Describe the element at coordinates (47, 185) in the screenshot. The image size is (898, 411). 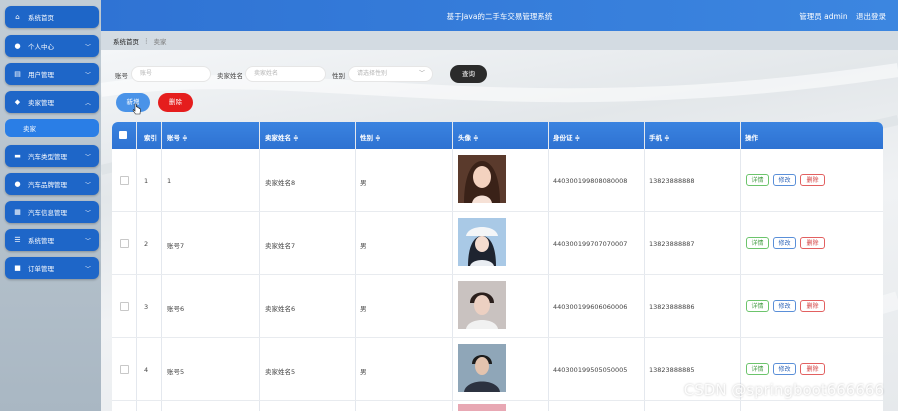
I see `sidebar-item-label: 汽车品牌管理` at that location.